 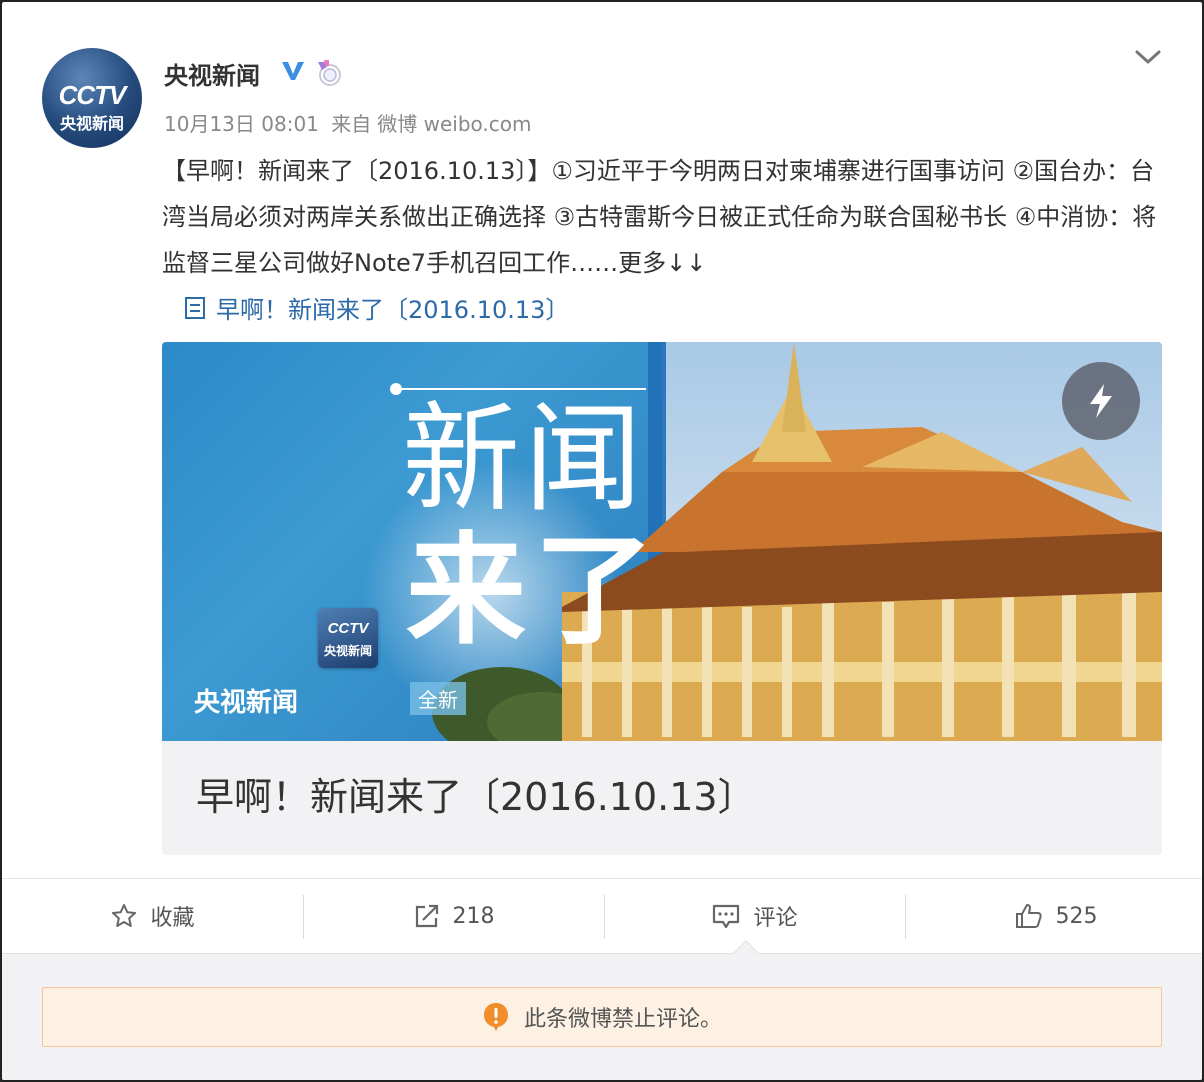 What do you see at coordinates (1053, 916) in the screenshot?
I see `like-button: 525` at bounding box center [1053, 916].